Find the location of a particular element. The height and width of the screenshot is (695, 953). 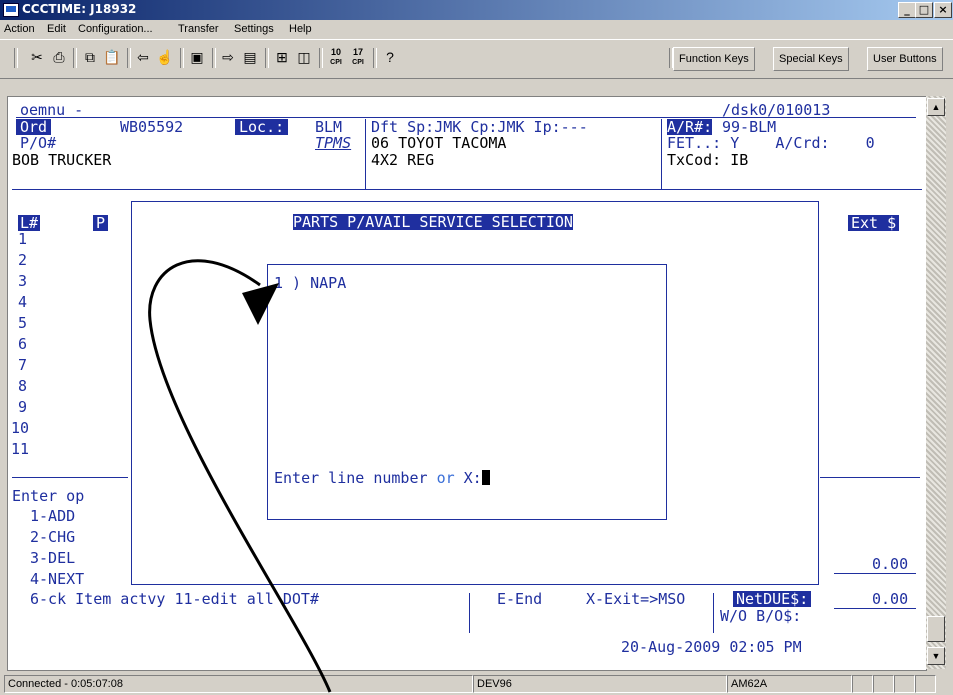

17-cpi-icon: 17 CPI is located at coordinates (358, 57).